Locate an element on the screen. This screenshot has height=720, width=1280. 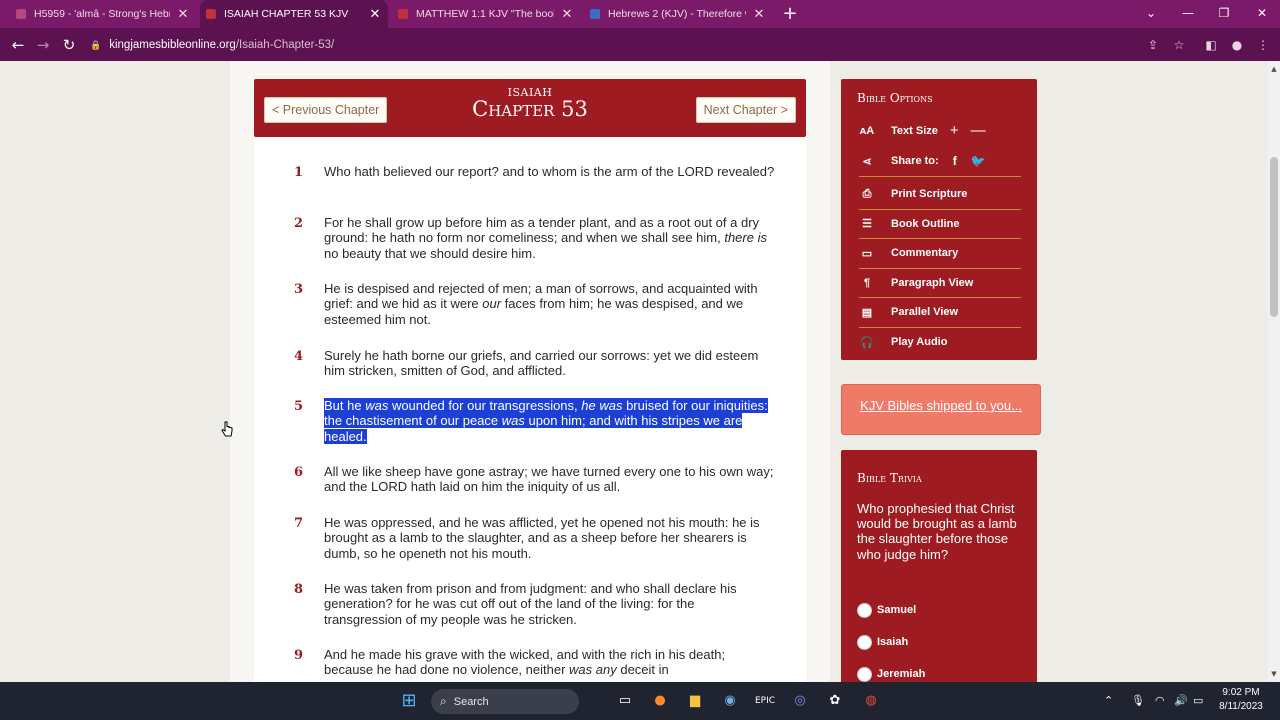
page-scrollbar: ▲ ▼ is located at coordinates (1274, 371).